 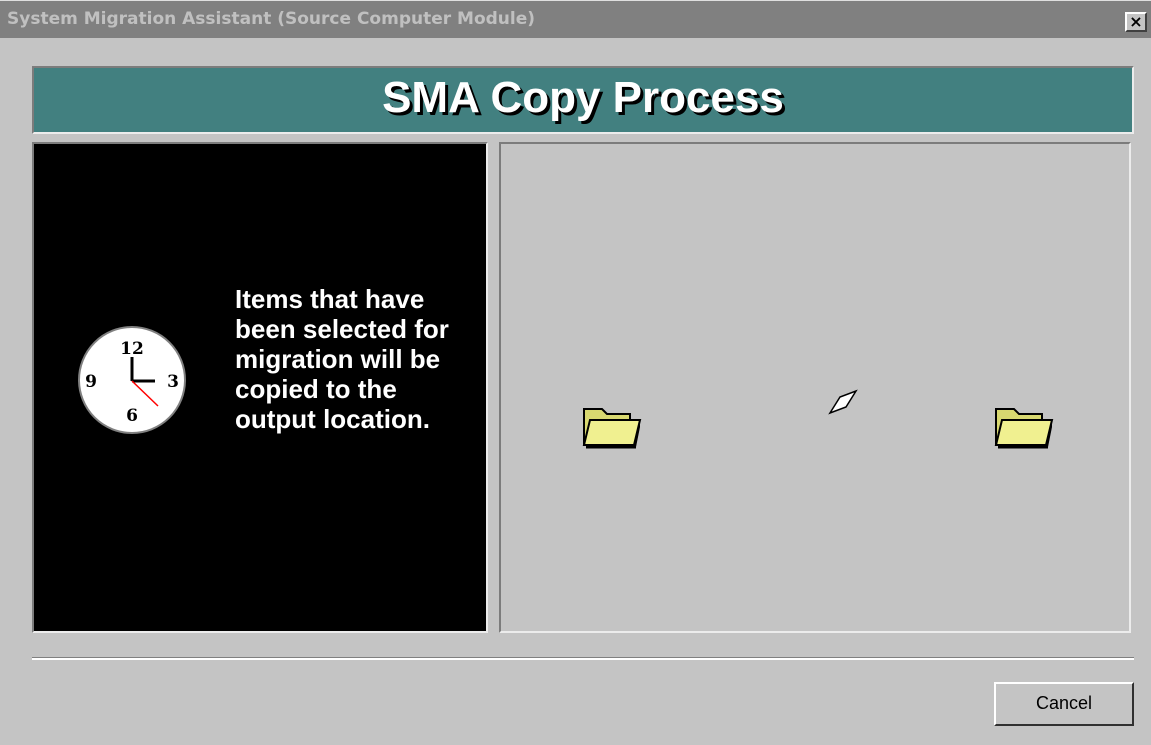 What do you see at coordinates (132, 416) in the screenshot?
I see `clock-number-6: 6` at bounding box center [132, 416].